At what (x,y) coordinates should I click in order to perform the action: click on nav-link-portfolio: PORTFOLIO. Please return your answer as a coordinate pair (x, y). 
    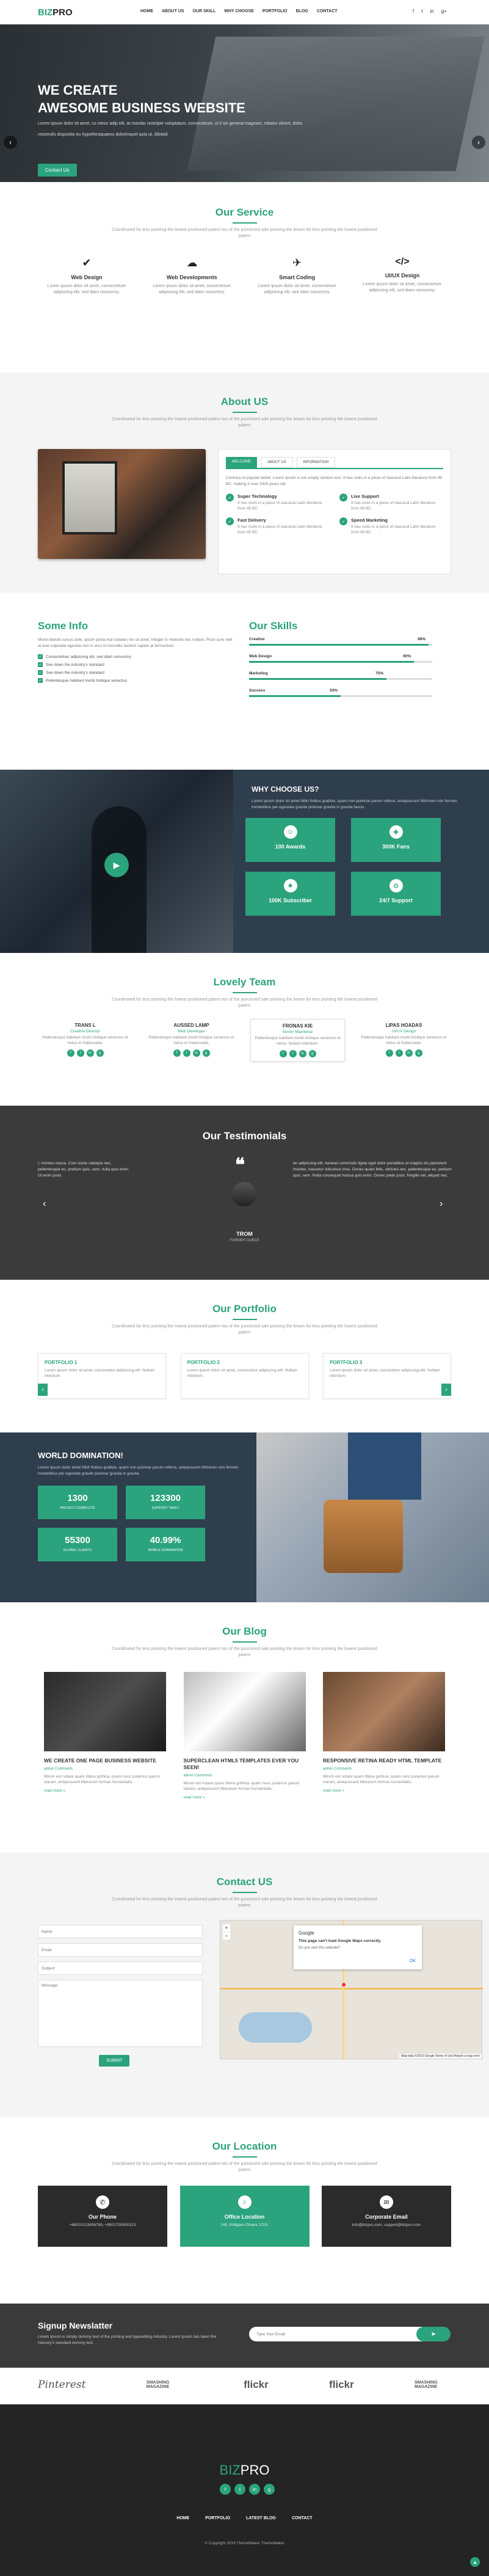
    Looking at the image, I should click on (276, 11).